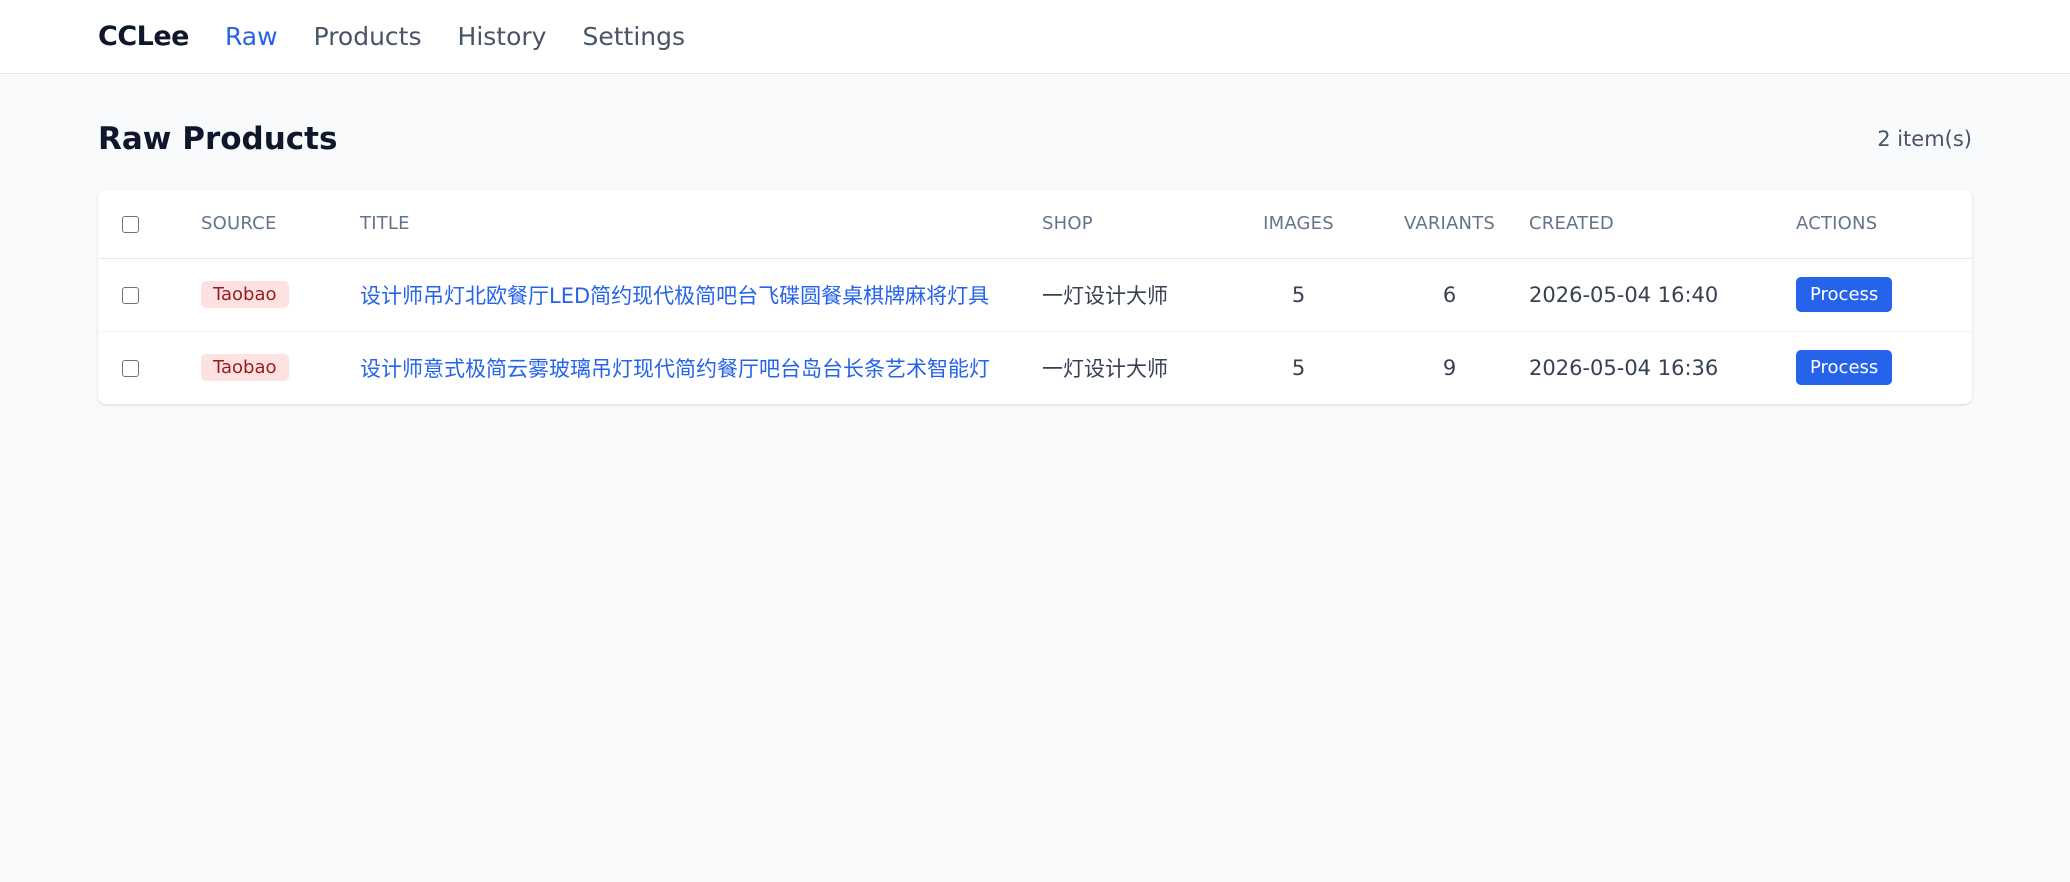 The height and width of the screenshot is (882, 2070). Describe the element at coordinates (1298, 224) in the screenshot. I see `header-images: IMAGES` at that location.